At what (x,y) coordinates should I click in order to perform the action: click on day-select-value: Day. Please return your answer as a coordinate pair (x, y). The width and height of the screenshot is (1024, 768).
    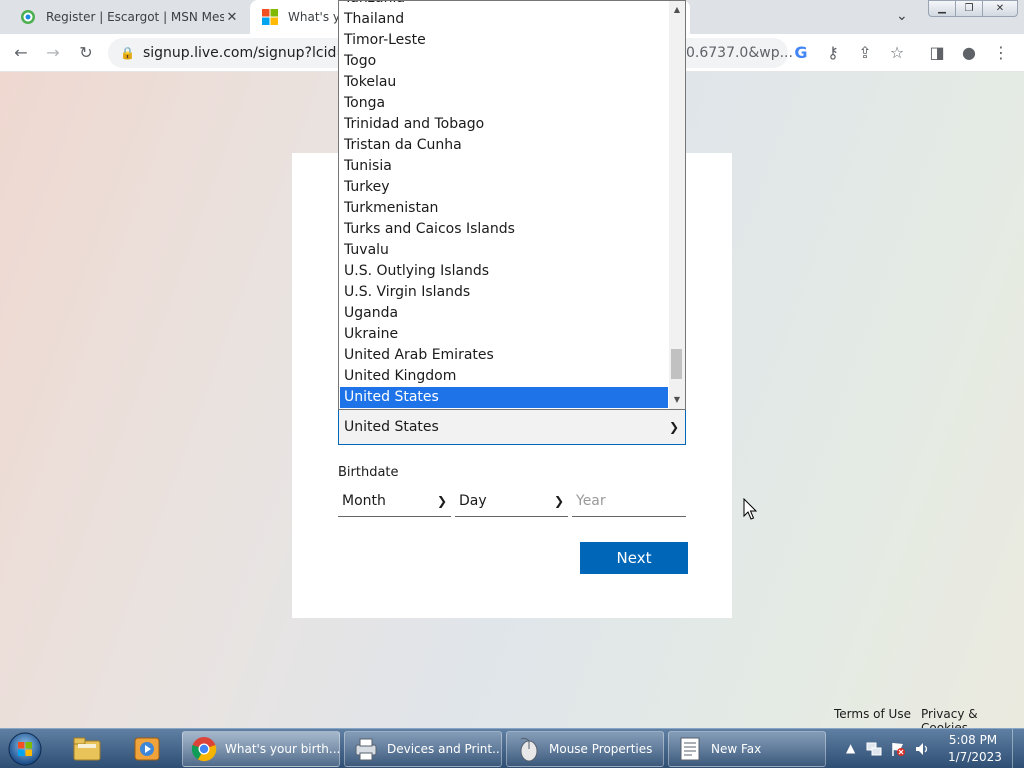
    Looking at the image, I should click on (473, 501).